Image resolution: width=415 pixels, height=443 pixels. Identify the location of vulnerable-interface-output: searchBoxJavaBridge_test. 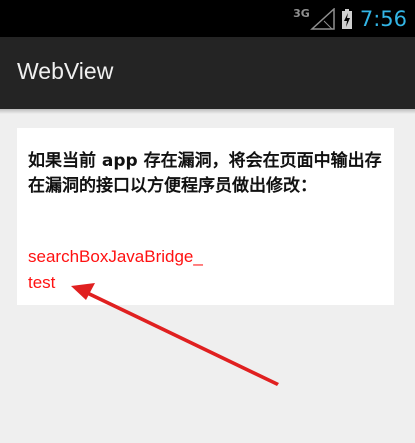
(115, 270).